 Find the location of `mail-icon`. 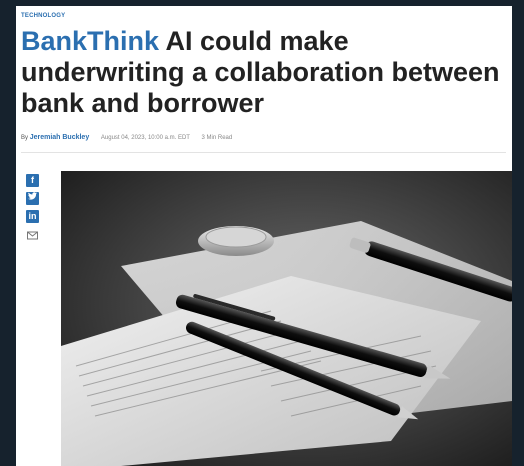

mail-icon is located at coordinates (32, 235).